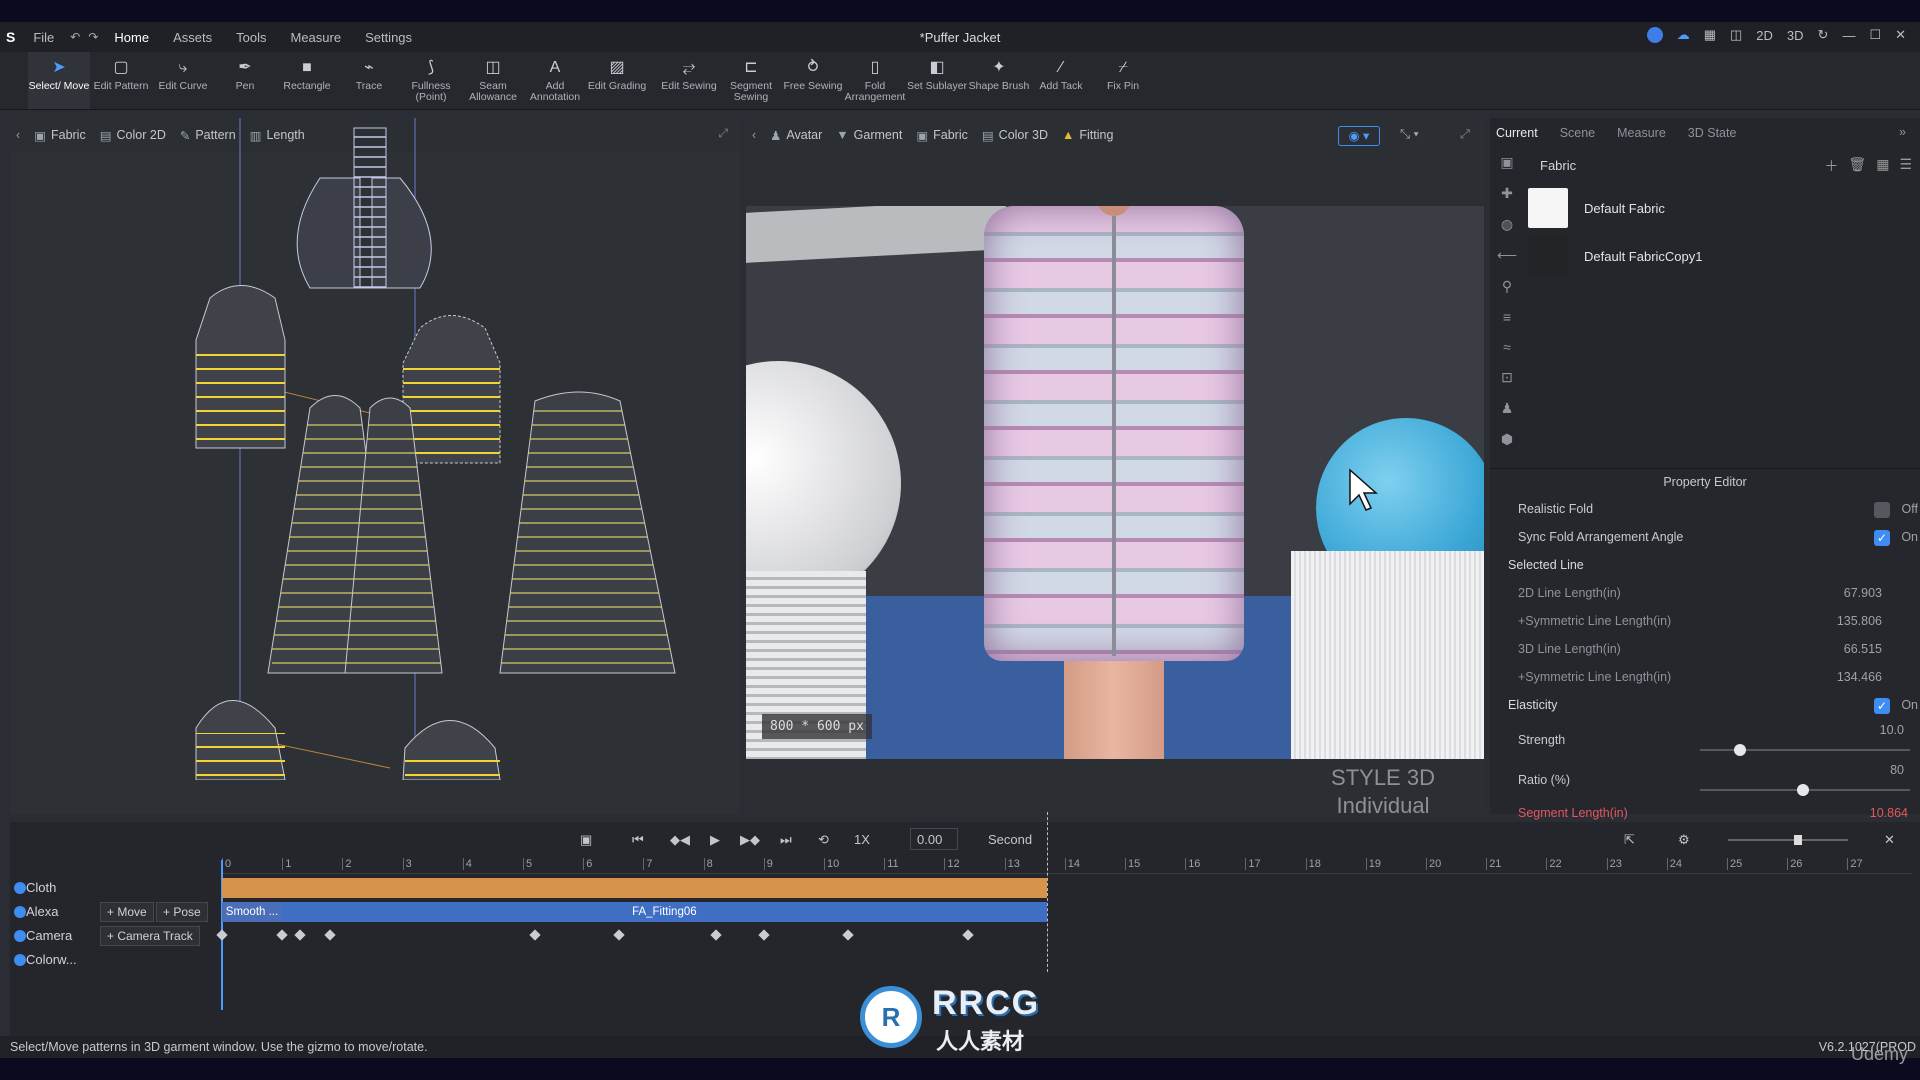  Describe the element at coordinates (1409, 134) in the screenshot. I see `gizmo-icon: ⤡ ▾` at that location.